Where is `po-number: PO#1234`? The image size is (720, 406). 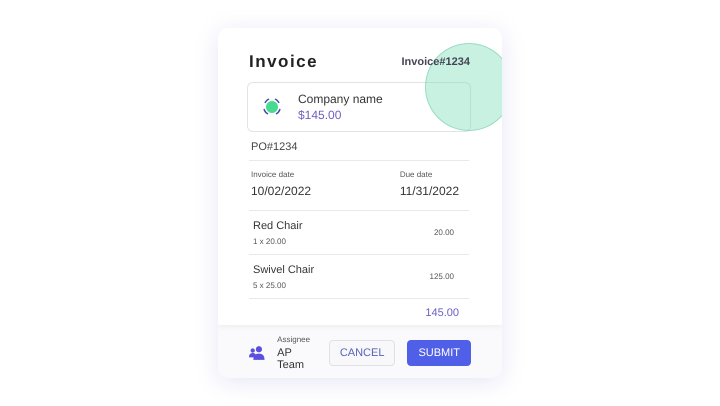
po-number: PO#1234 is located at coordinates (274, 147).